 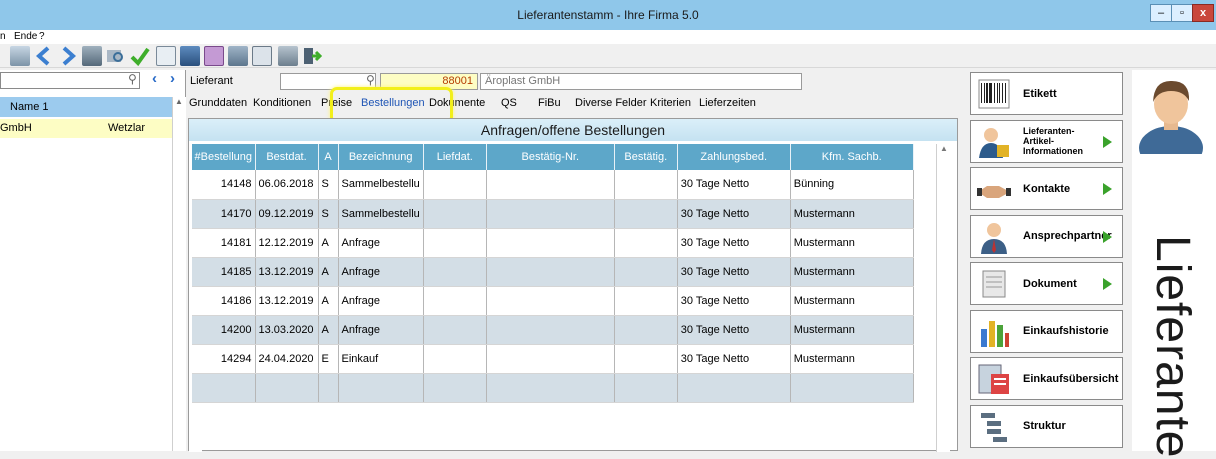 I want to click on nav-next-icon: ›, so click(x=172, y=78).